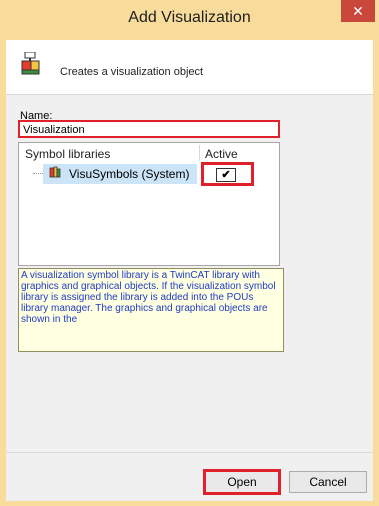 The image size is (379, 506). Describe the element at coordinates (38, 174) in the screenshot. I see `tree-connector` at that location.